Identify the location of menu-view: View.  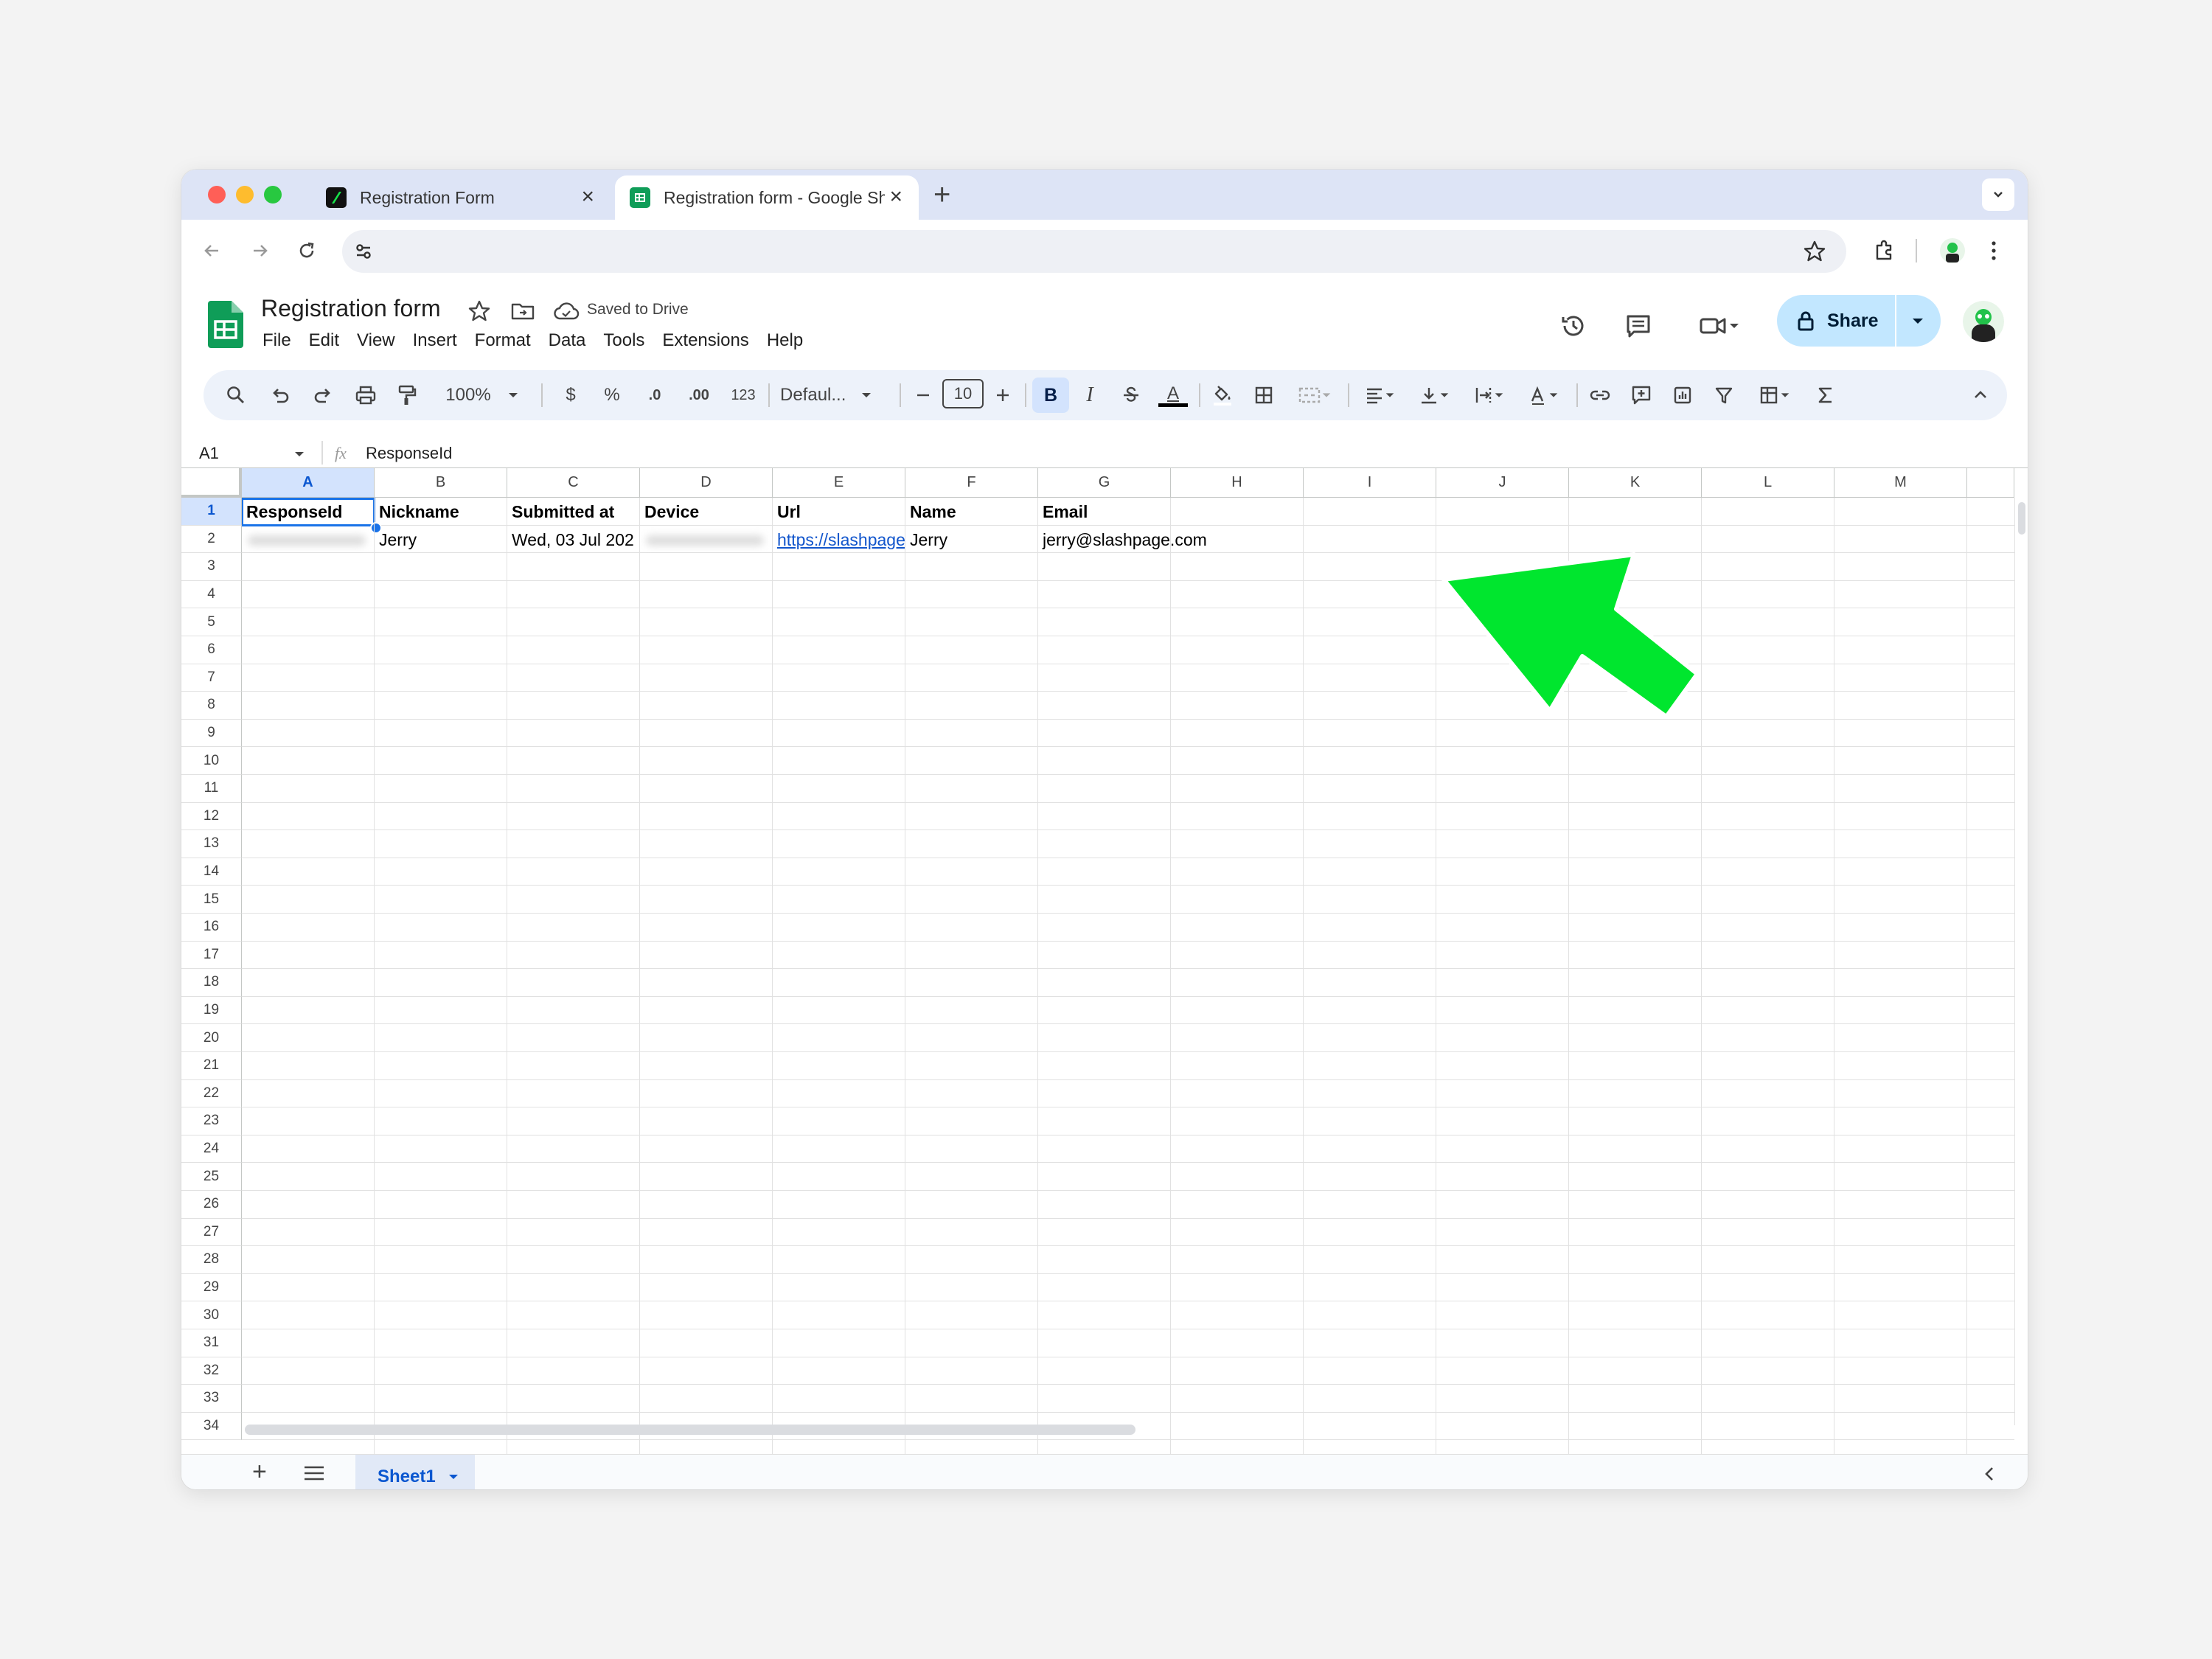
(376, 340).